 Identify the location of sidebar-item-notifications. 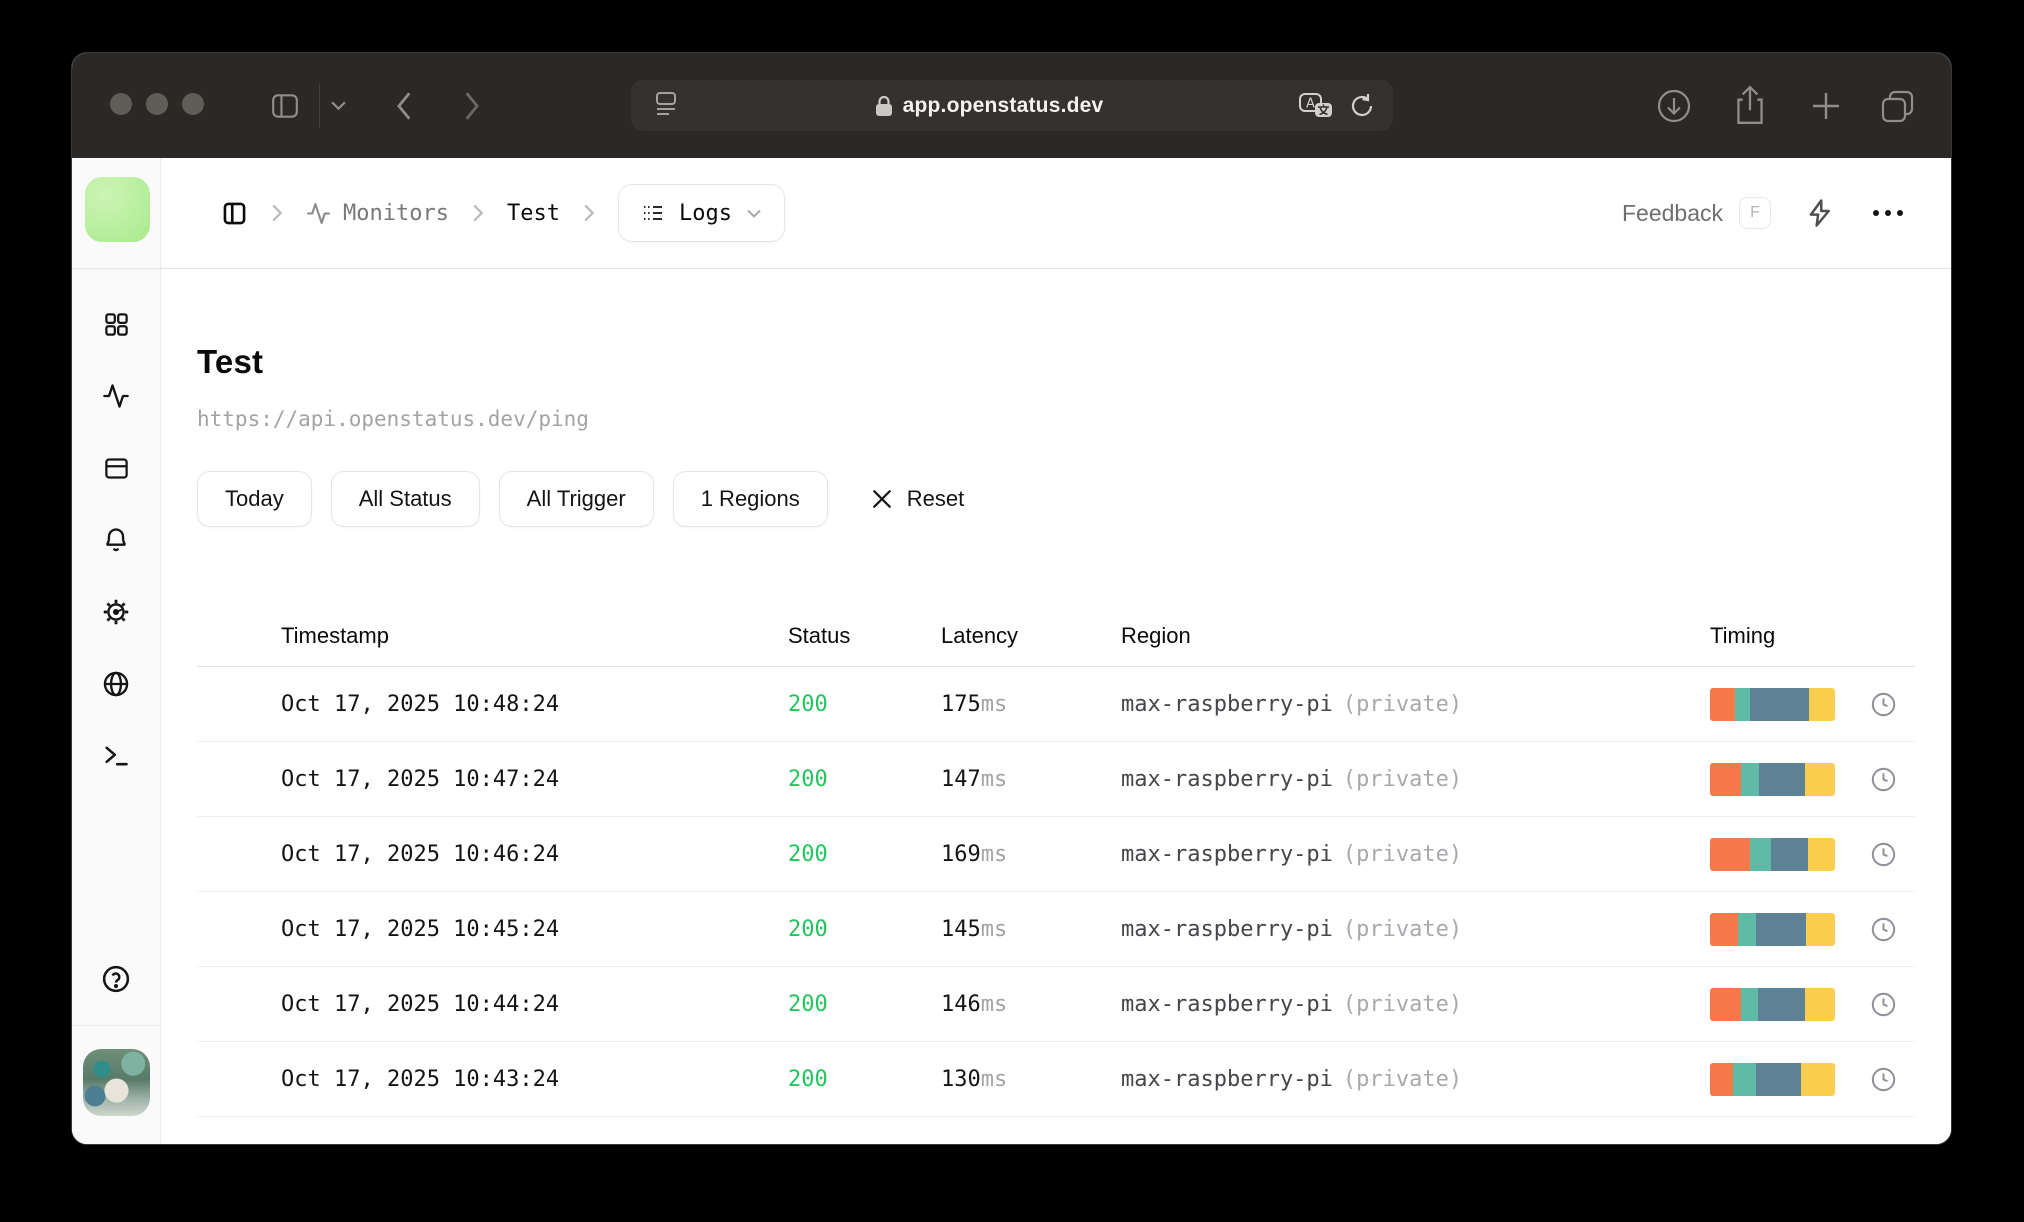
(116, 540).